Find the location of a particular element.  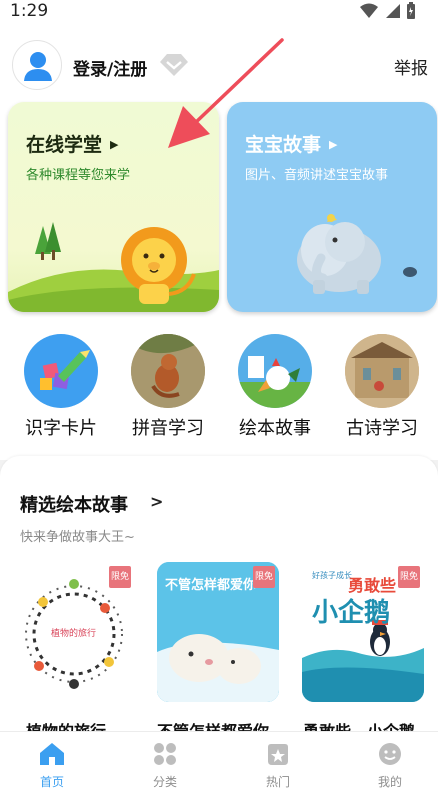

section-subtitle: 快来争做故事大王~ is located at coordinates (77, 537).